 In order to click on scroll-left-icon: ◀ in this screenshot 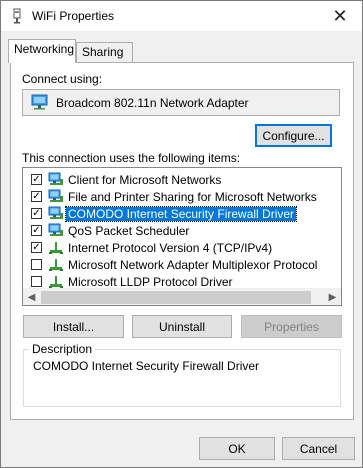, I will do `click(31, 297)`.